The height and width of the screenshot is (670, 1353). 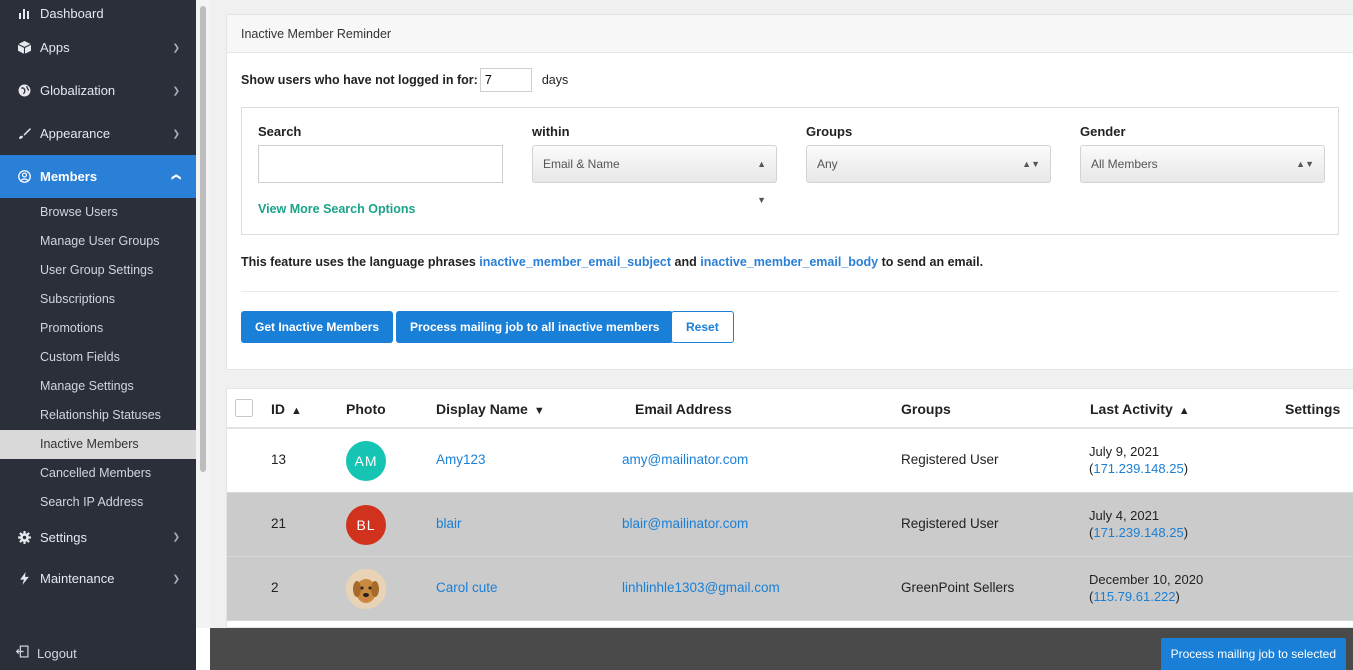 What do you see at coordinates (505, 80) in the screenshot?
I see `days-input` at bounding box center [505, 80].